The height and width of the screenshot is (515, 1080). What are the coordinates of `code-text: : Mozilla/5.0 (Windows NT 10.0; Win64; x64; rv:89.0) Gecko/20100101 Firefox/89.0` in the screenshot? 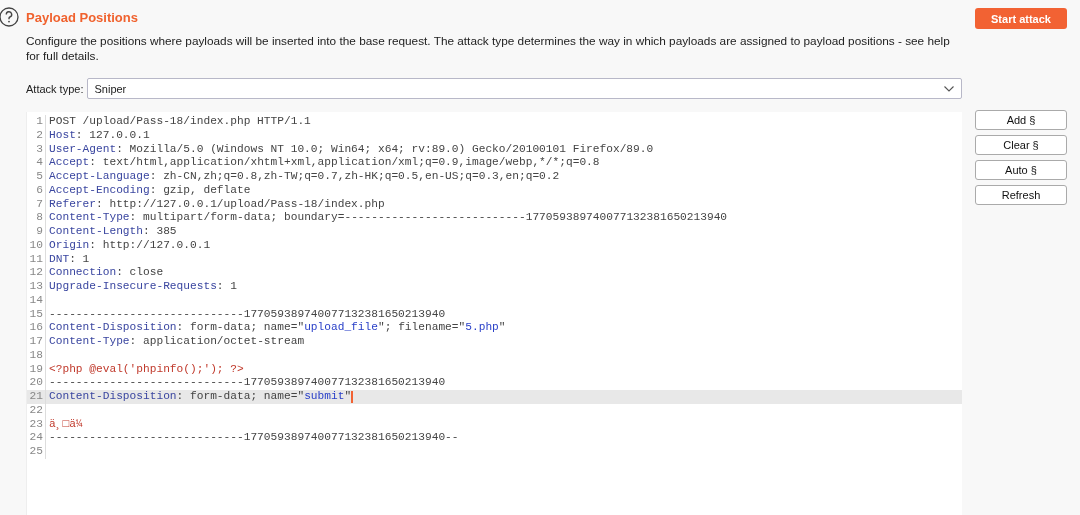 It's located at (385, 149).